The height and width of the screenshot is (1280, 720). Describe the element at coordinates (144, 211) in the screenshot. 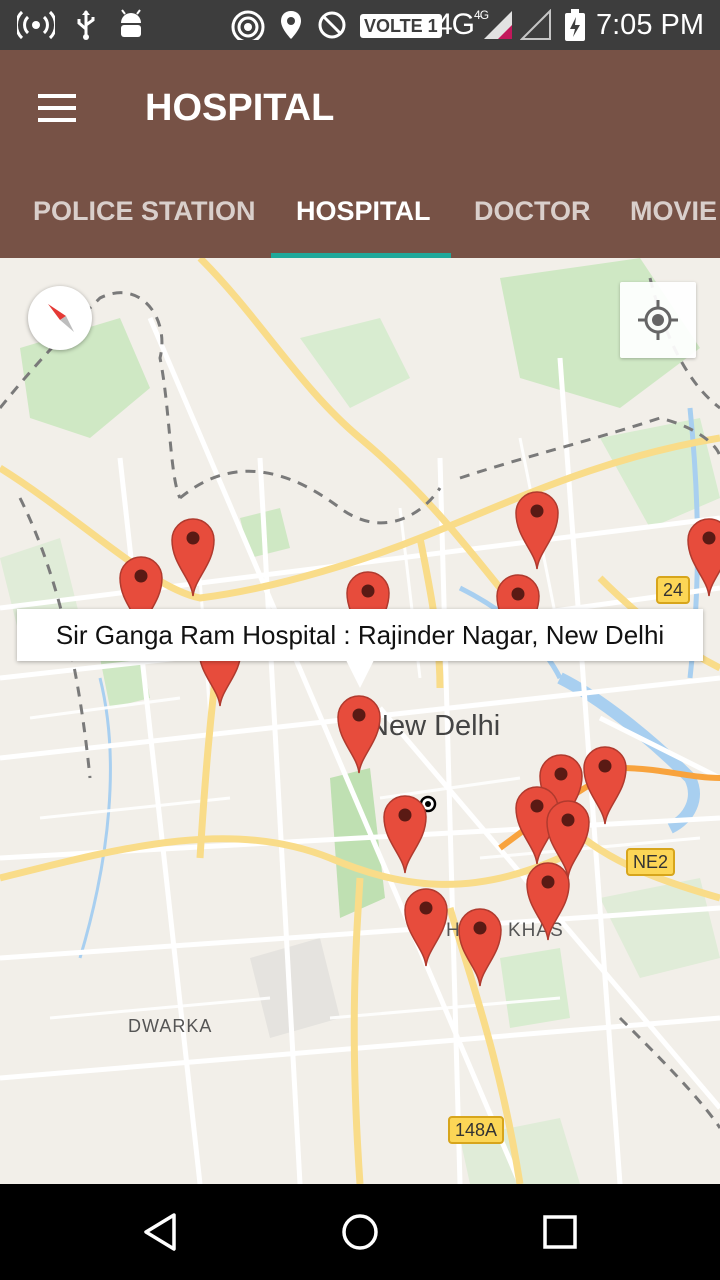

I see `tab-police-station: POLICE STATION` at that location.